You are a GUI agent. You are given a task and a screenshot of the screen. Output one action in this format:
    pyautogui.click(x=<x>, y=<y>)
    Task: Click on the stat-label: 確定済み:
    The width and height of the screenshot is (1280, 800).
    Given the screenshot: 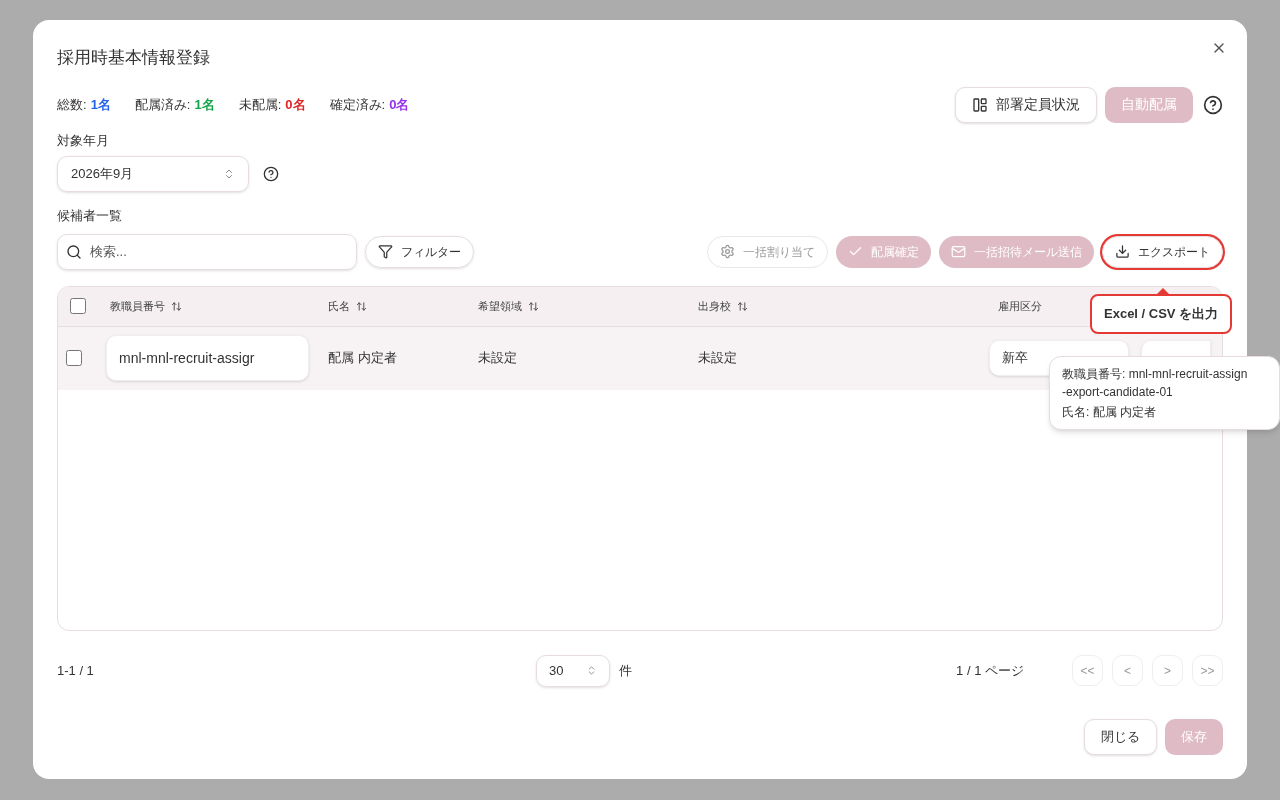 What is the action you would take?
    pyautogui.click(x=357, y=104)
    